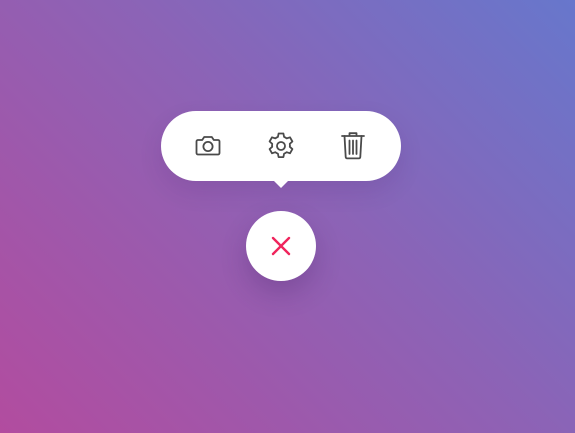 This screenshot has height=433, width=575. I want to click on close-icon, so click(281, 246).